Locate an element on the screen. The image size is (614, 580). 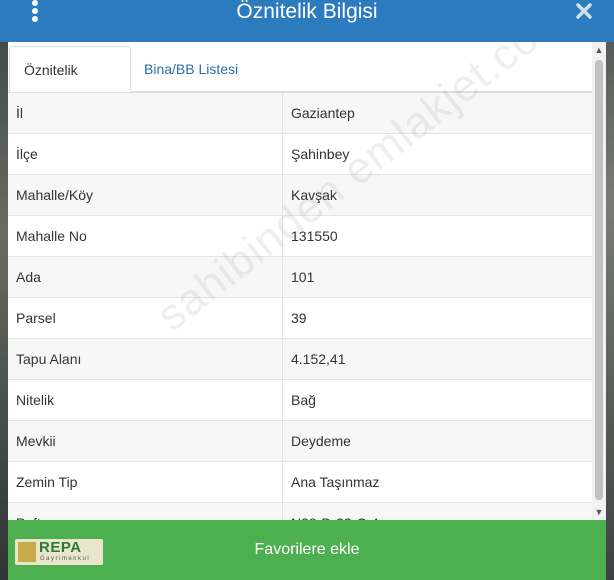
map-background-right is located at coordinates (610, 290).